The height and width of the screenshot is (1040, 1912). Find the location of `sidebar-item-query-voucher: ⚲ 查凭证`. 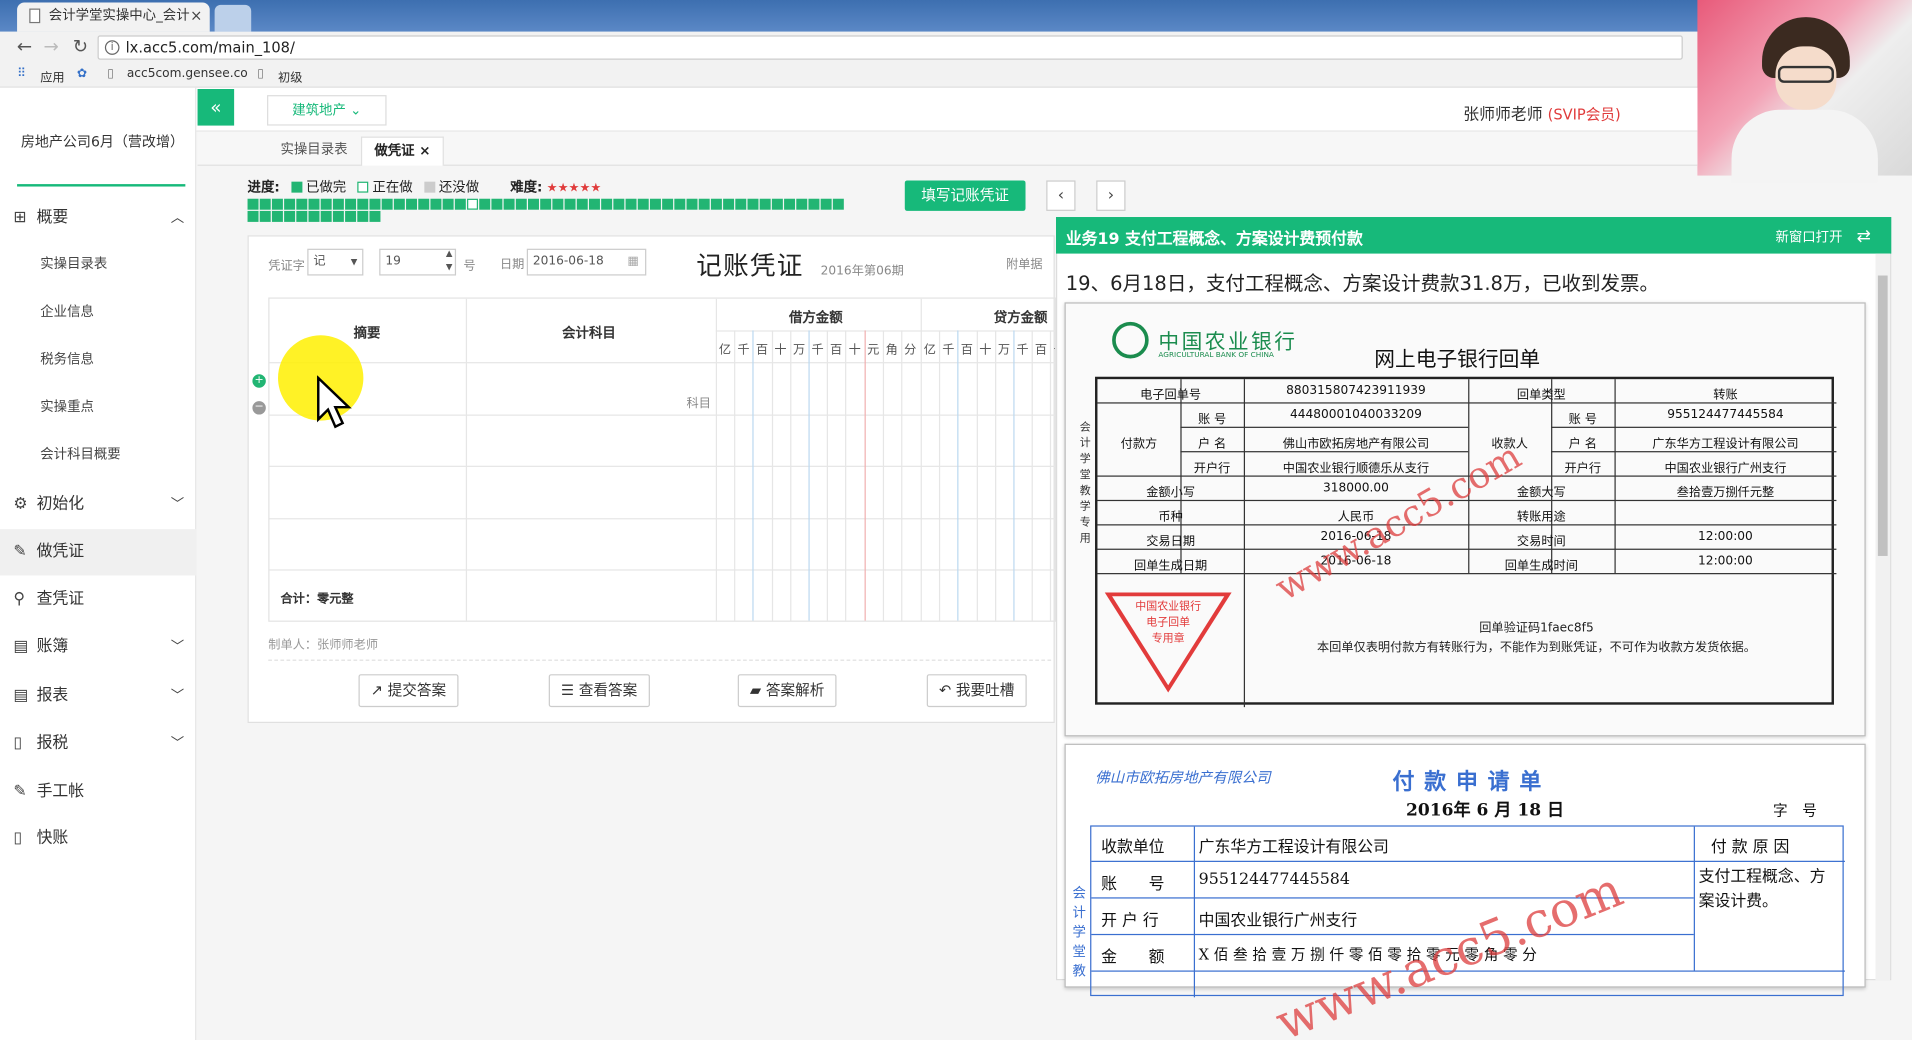

sidebar-item-query-voucher: ⚲ 查凭证 is located at coordinates (98, 600).